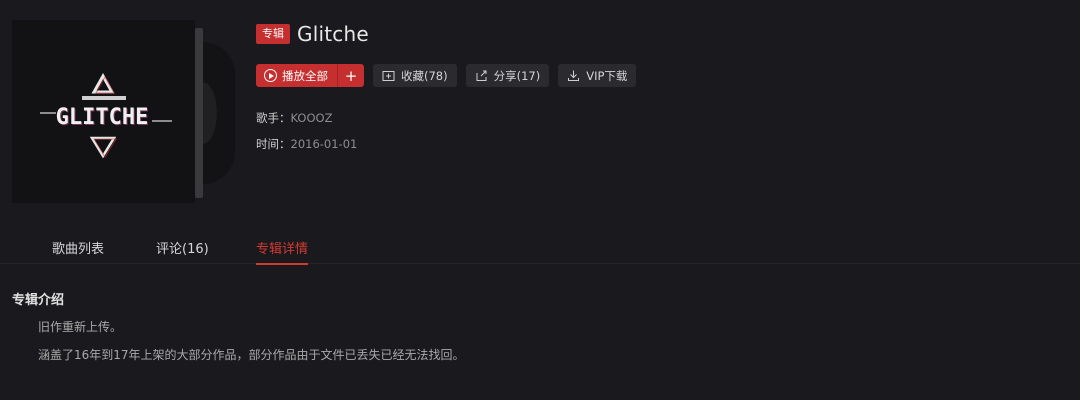  I want to click on singer-link: KOOOZ, so click(312, 118).